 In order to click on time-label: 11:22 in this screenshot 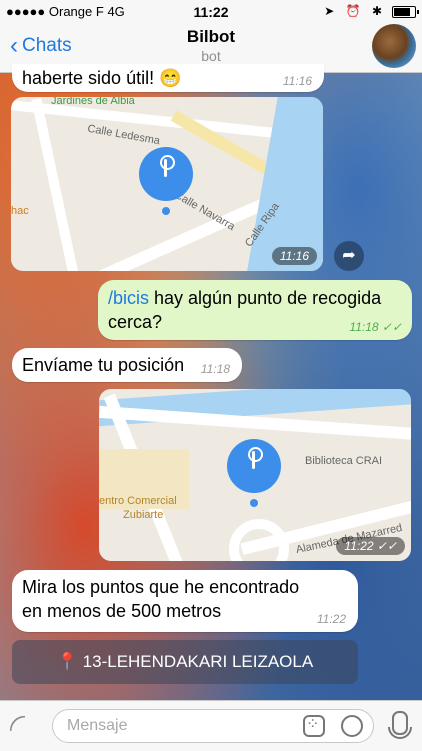, I will do `click(359, 546)`.